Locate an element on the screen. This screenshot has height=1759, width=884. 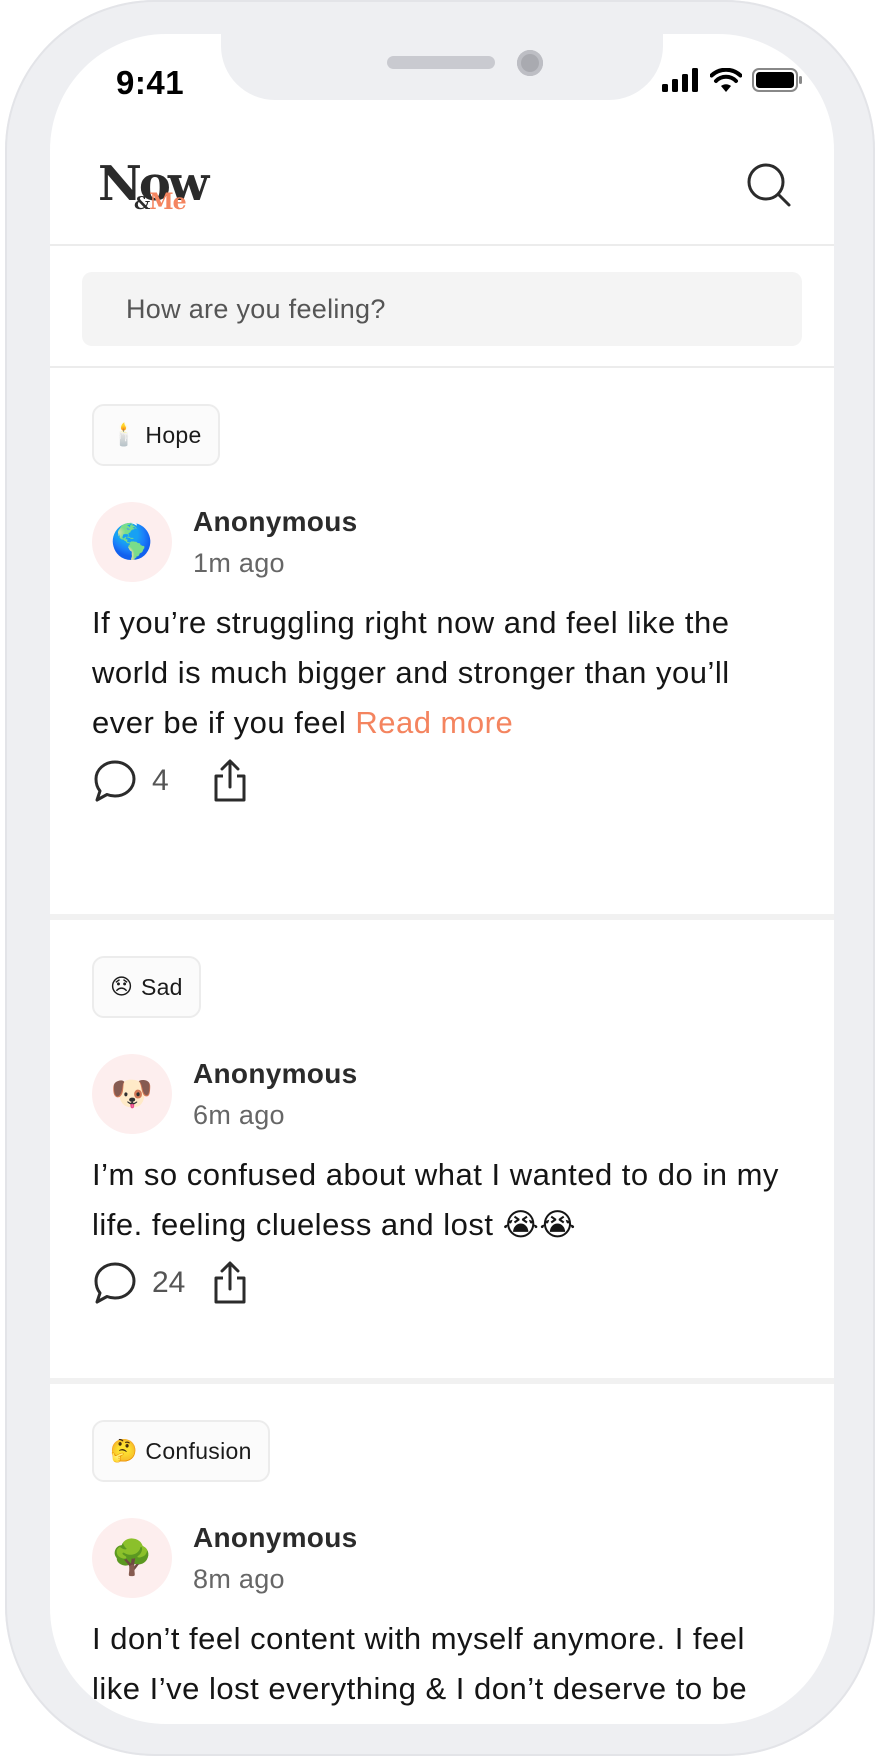
feeling-input-placeholder: How are you feeling? is located at coordinates (256, 309).